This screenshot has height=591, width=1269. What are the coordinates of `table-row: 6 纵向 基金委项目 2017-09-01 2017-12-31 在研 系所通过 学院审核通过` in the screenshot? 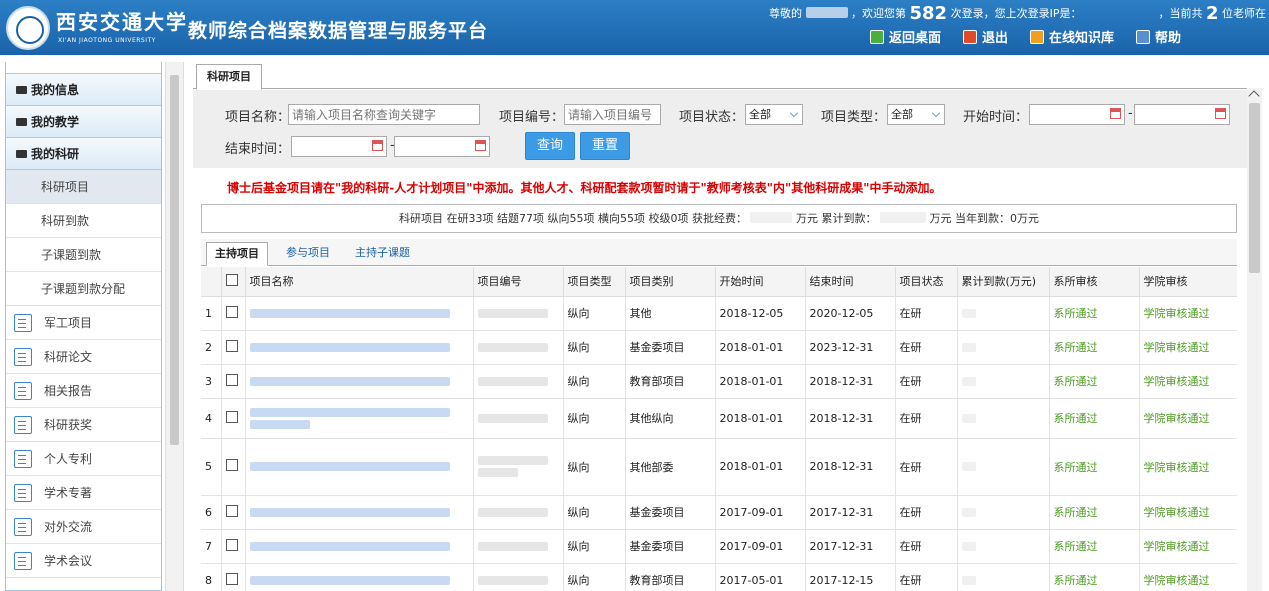 It's located at (719, 512).